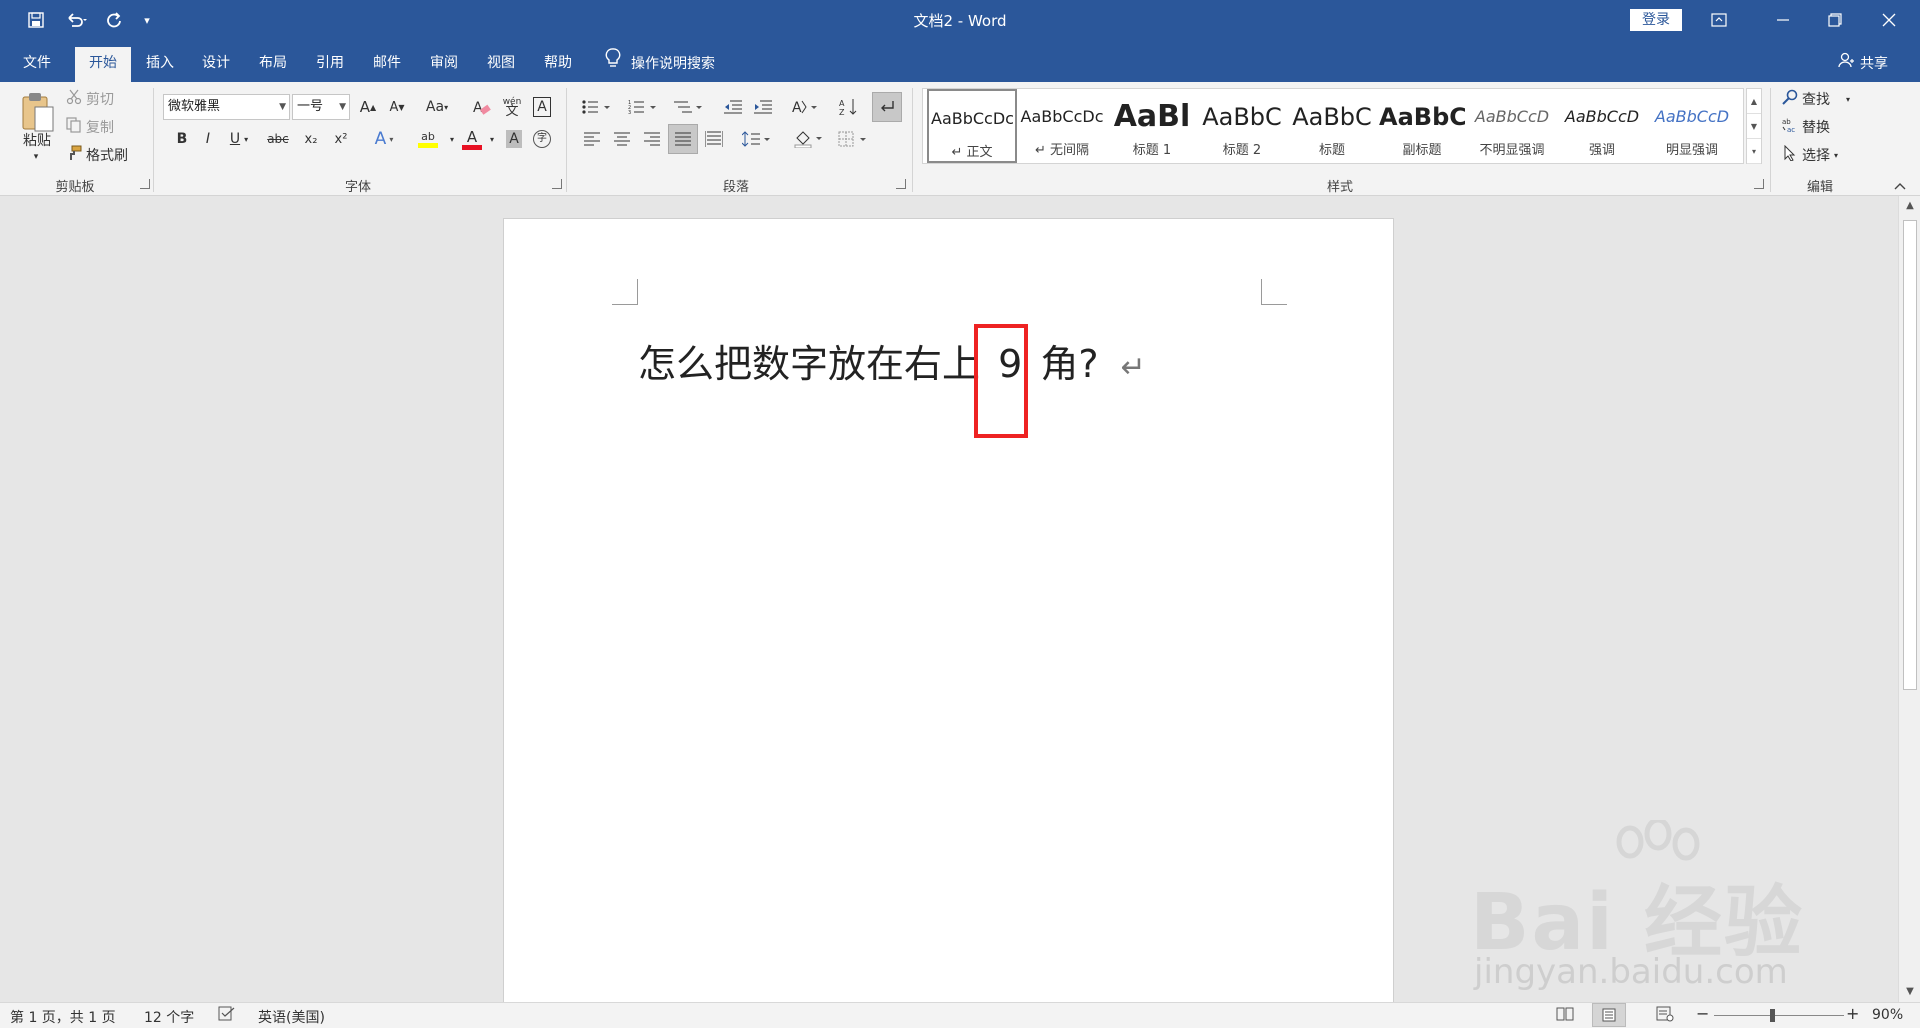 The height and width of the screenshot is (1028, 1920). I want to click on style-intense-emphasis: AaBbCcD 明显强调, so click(1692, 126).